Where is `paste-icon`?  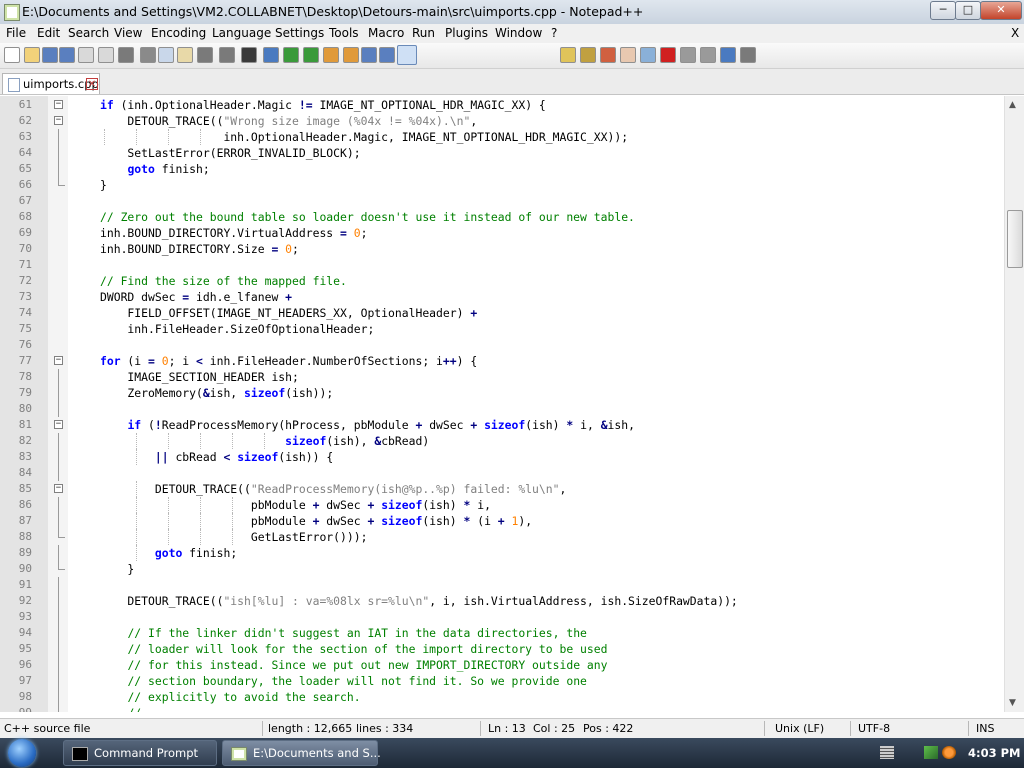 paste-icon is located at coordinates (185, 55).